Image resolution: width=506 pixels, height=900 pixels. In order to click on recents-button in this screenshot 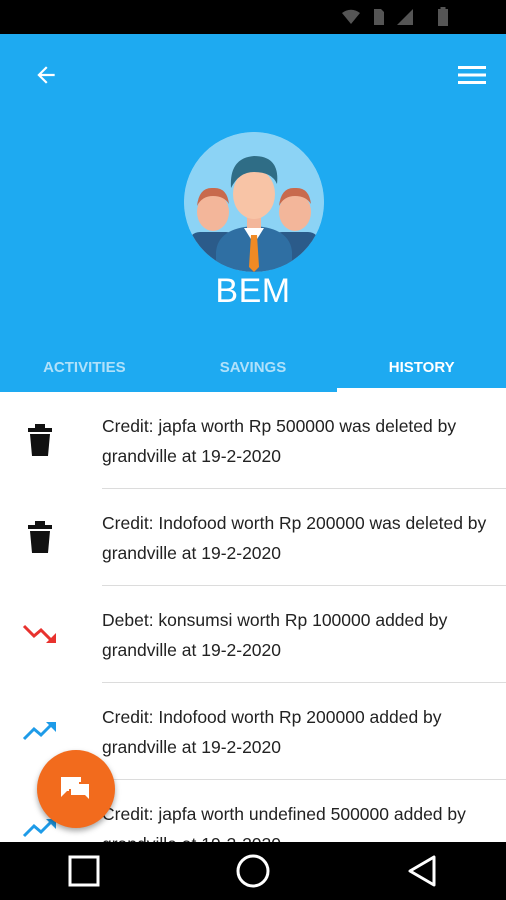, I will do `click(84, 871)`.